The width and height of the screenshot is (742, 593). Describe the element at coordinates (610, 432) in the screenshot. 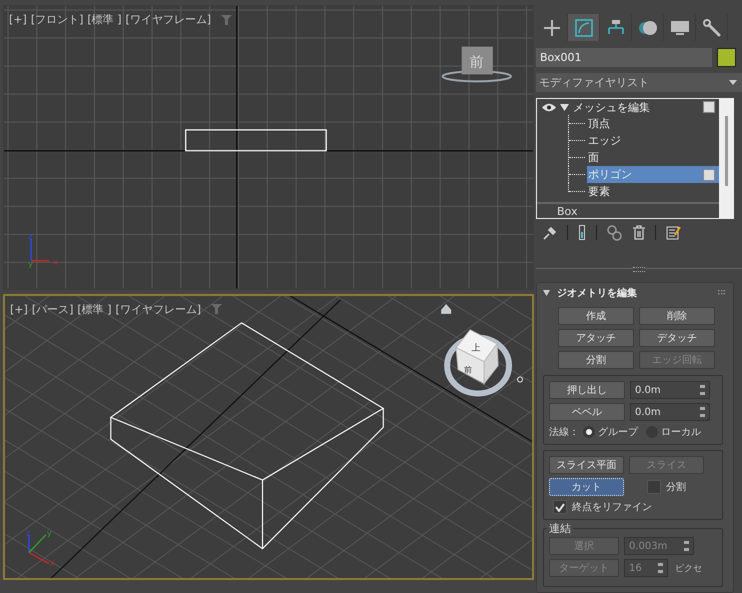

I see `radio-option: グループ` at that location.